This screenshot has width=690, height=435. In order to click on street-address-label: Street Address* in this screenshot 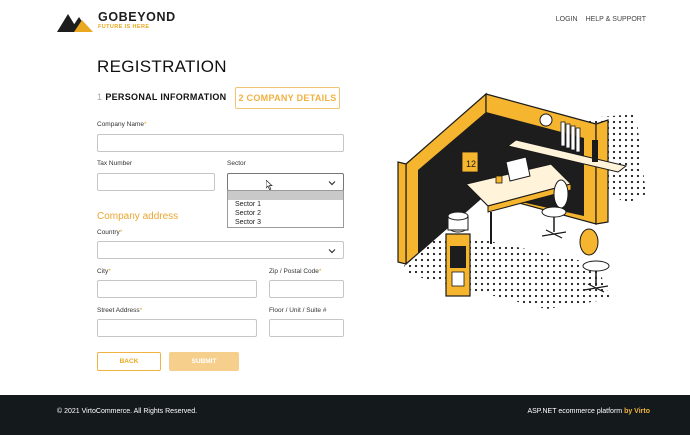, I will do `click(120, 310)`.